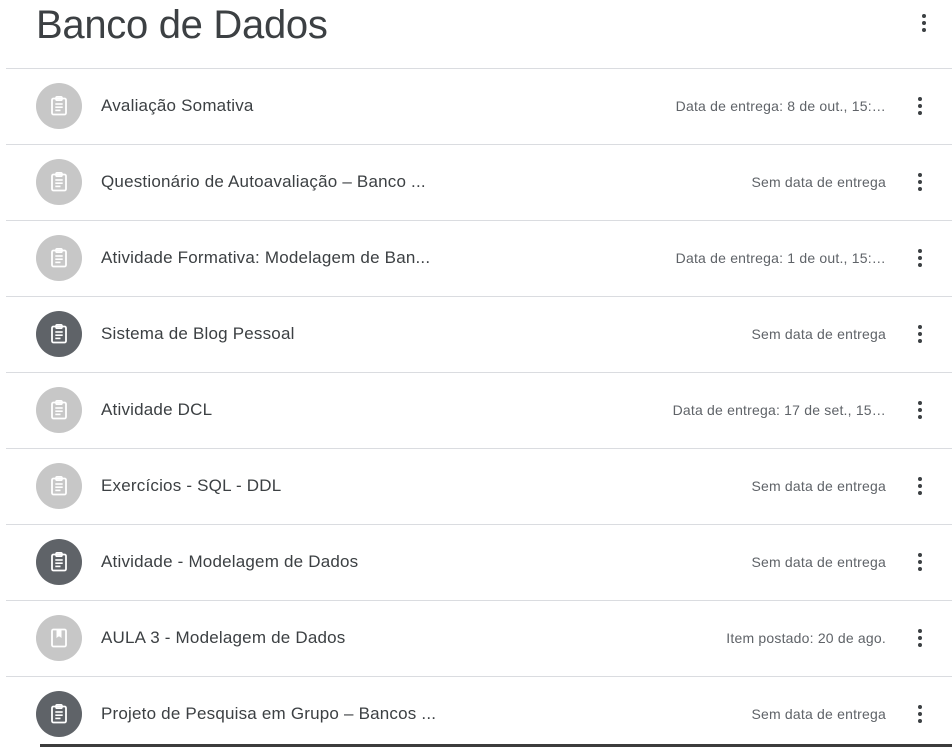 The width and height of the screenshot is (952, 747). Describe the element at coordinates (157, 409) in the screenshot. I see `item-title: Atividade DCL` at that location.